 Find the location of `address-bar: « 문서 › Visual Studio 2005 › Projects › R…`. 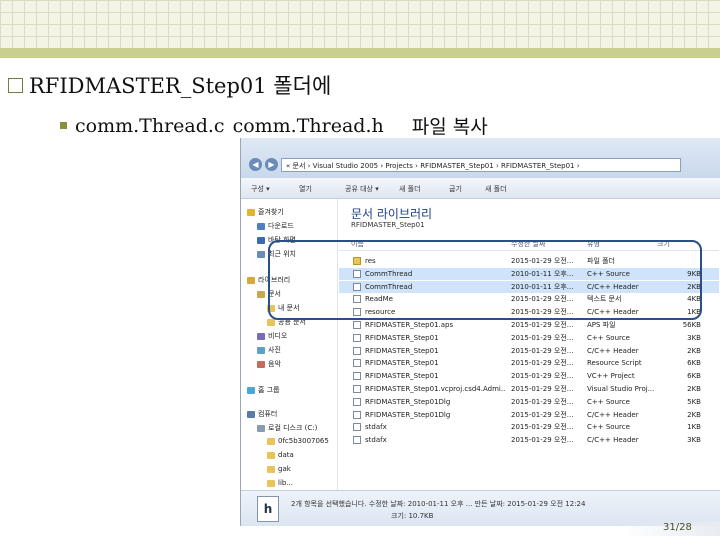

address-bar: « 문서 › Visual Studio 2005 › Projects › R… is located at coordinates (481, 165).